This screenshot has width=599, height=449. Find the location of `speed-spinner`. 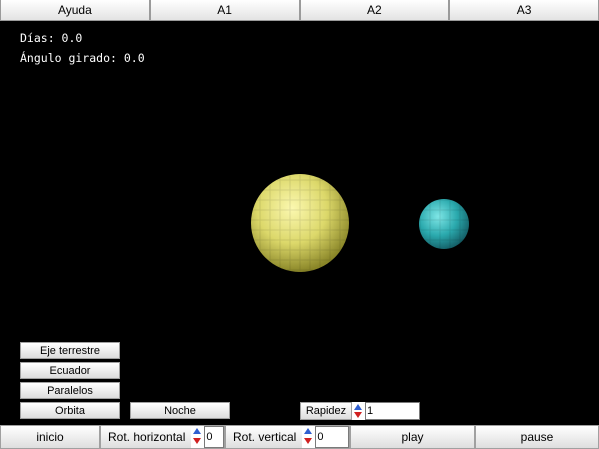

speed-spinner is located at coordinates (358, 411).